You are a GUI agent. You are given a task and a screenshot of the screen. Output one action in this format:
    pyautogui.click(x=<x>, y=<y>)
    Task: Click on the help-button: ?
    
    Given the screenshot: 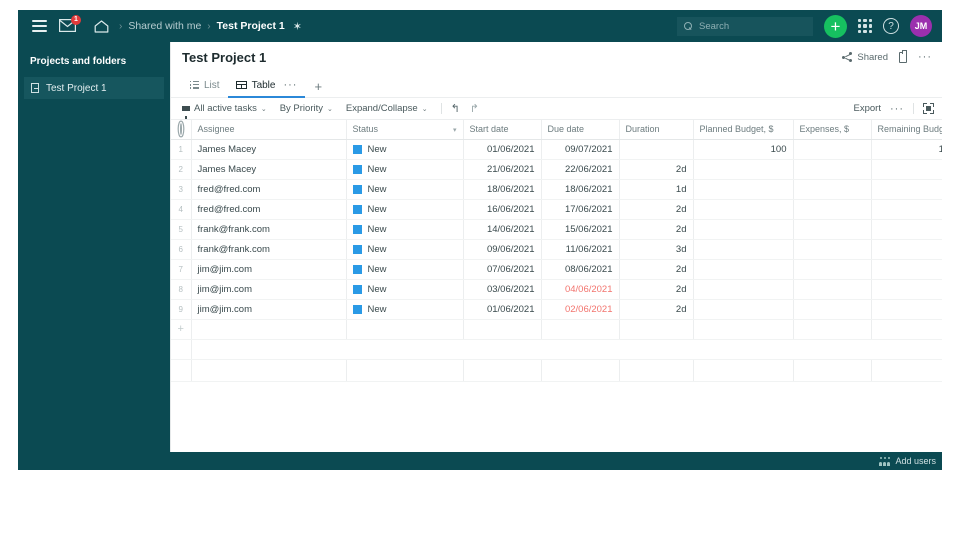 What is the action you would take?
    pyautogui.click(x=891, y=26)
    